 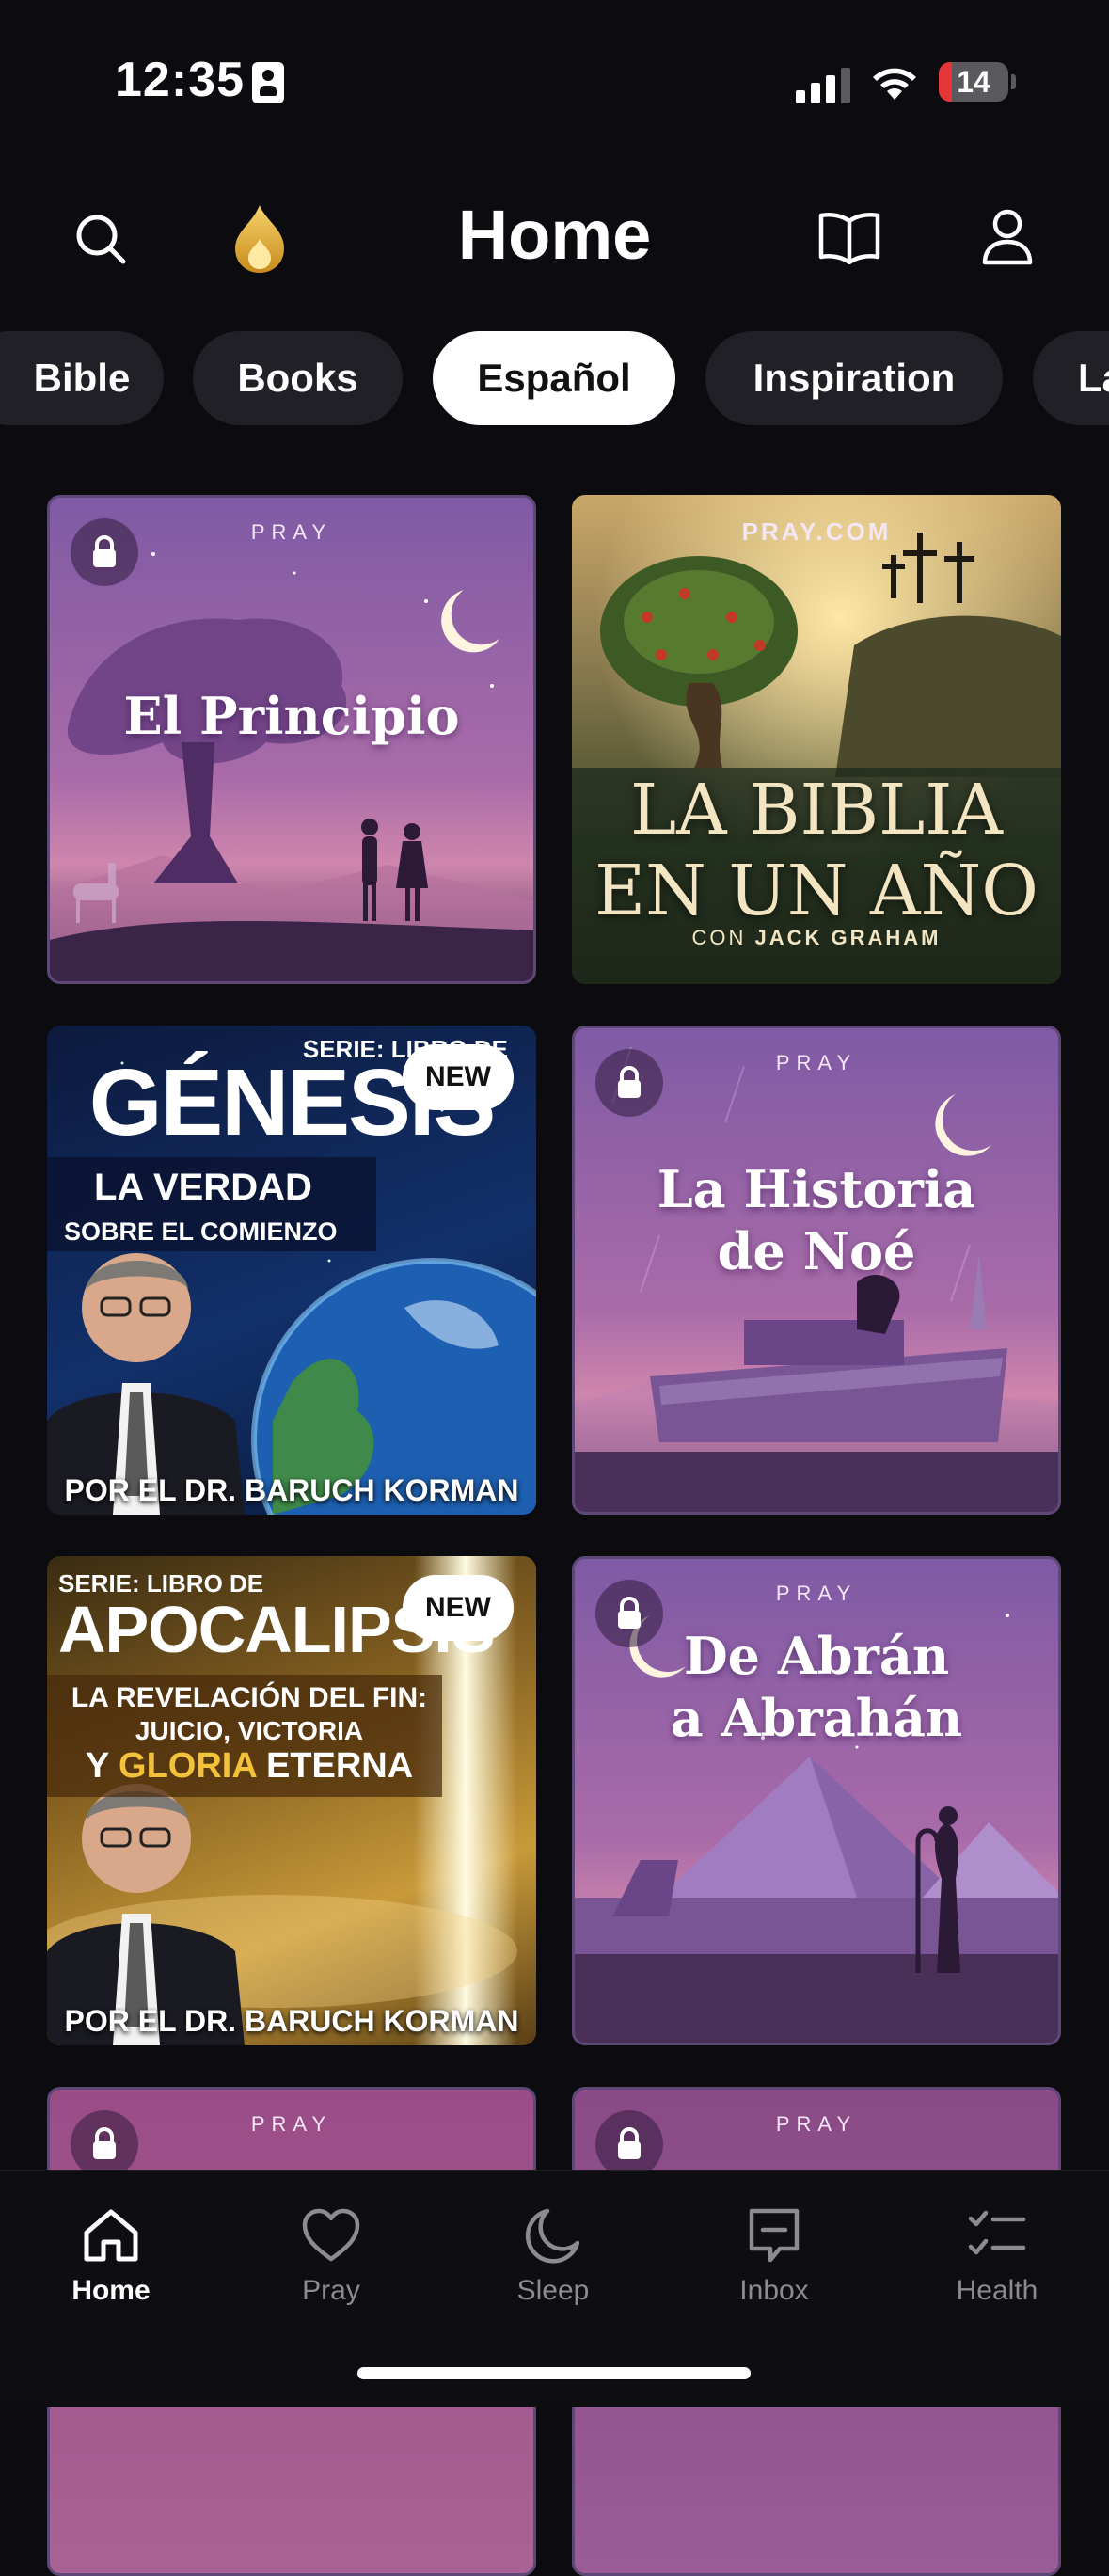 I want to click on nav-sleep: Sleep, so click(x=553, y=2252).